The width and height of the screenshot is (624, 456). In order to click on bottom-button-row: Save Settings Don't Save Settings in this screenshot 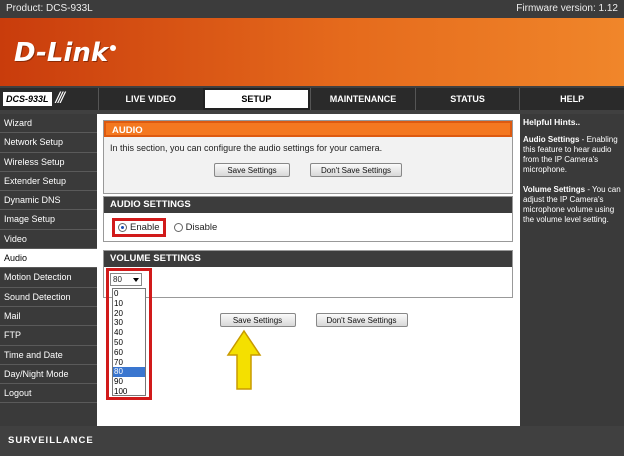, I will do `click(308, 320)`.